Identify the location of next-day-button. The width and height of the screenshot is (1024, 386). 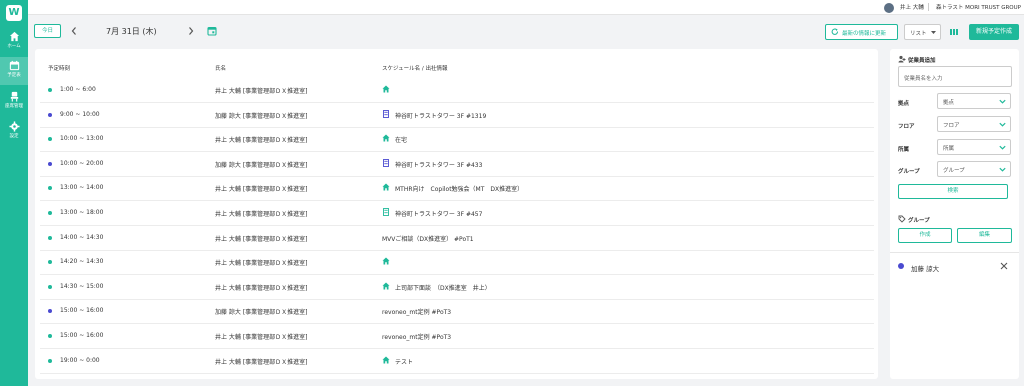
(192, 31).